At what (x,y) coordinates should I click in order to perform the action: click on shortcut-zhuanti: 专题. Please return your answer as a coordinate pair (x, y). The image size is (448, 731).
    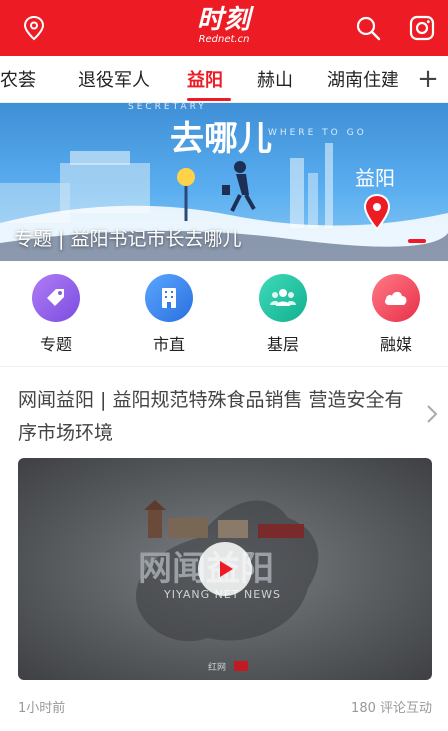
    Looking at the image, I should click on (56, 314).